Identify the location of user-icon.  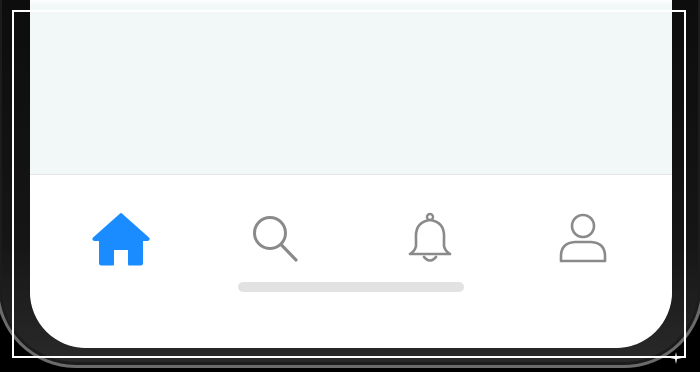
(583, 238).